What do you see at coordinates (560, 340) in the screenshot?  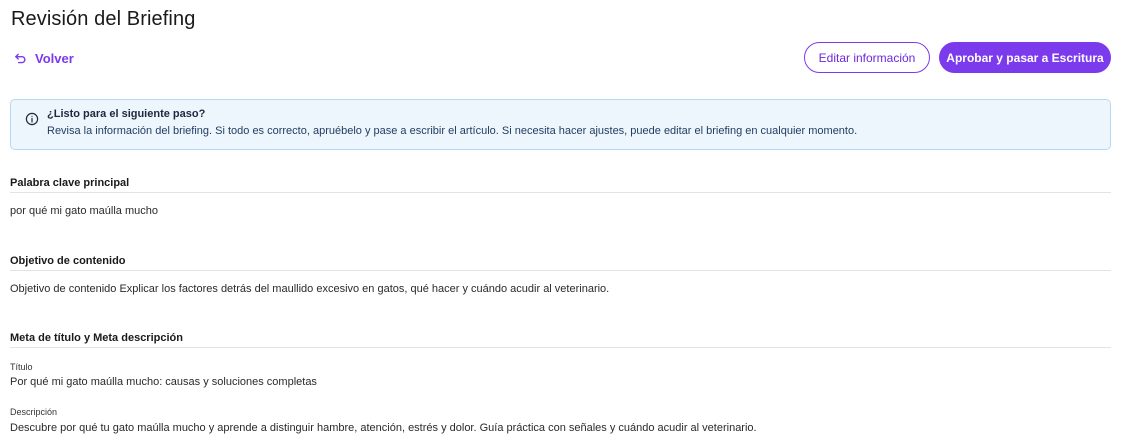 I see `meta-heading: Meta de título y Meta descripción` at bounding box center [560, 340].